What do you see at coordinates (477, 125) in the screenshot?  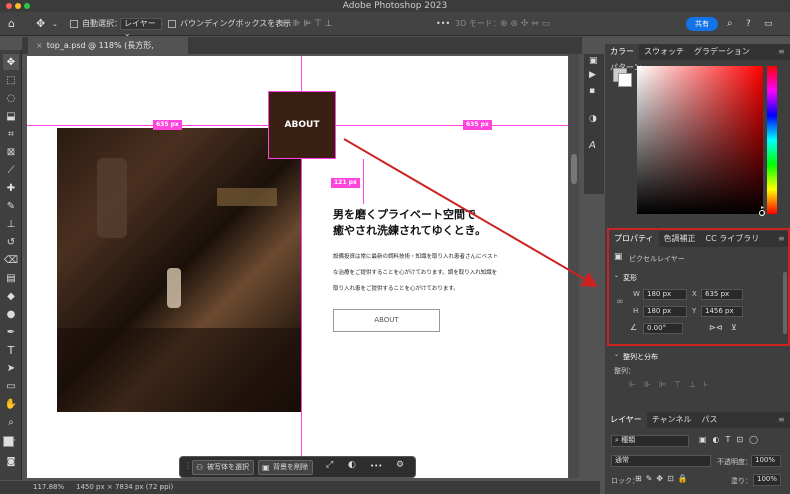 I see `measure-right: 635 px` at bounding box center [477, 125].